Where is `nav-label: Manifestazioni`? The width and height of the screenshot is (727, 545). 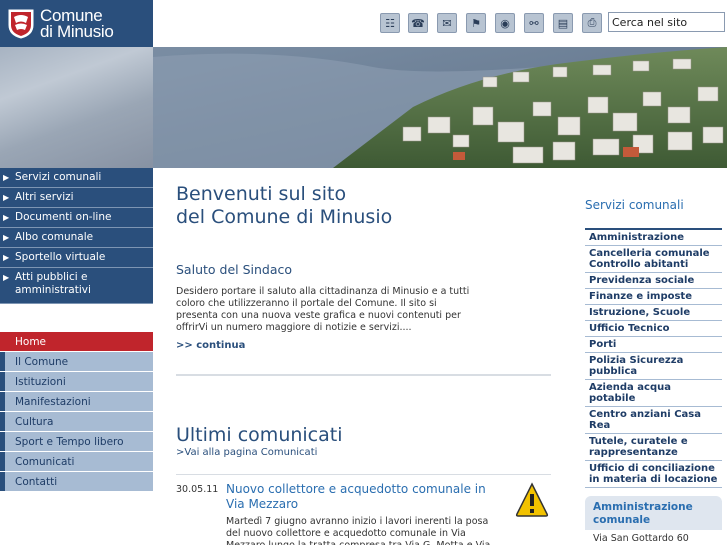 nav-label: Manifestazioni is located at coordinates (53, 402).